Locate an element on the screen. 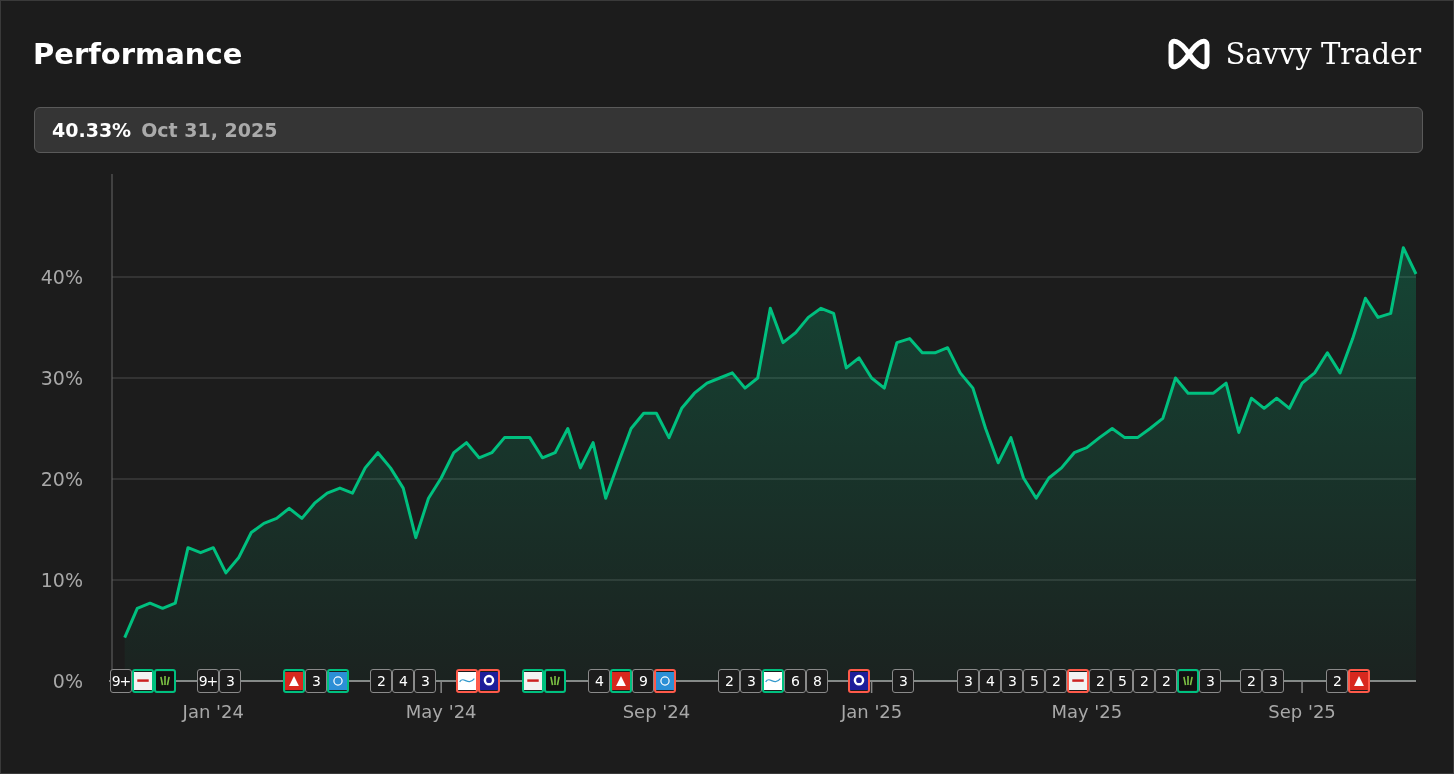  axis-label: May '25 is located at coordinates (1087, 711).